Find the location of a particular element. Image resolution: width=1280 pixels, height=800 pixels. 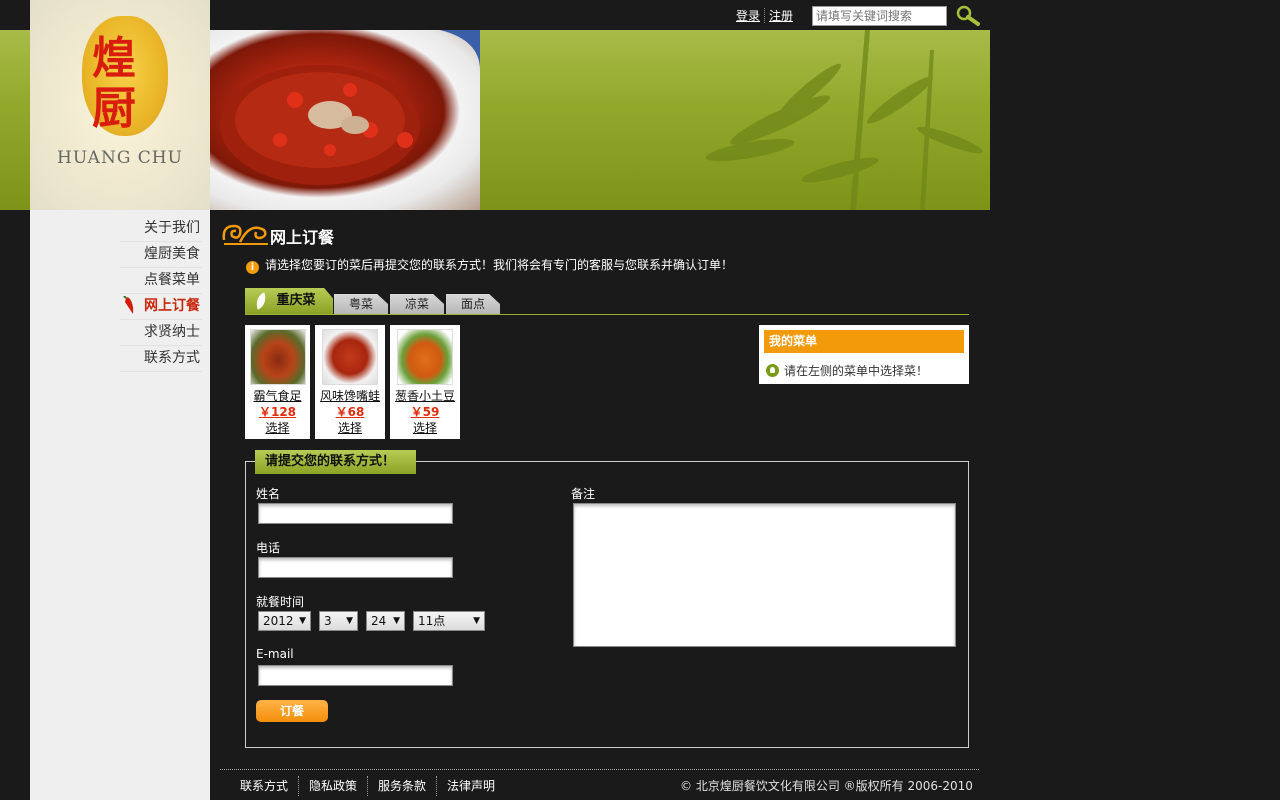

top-links: 登录 注册 is located at coordinates (764, 15).